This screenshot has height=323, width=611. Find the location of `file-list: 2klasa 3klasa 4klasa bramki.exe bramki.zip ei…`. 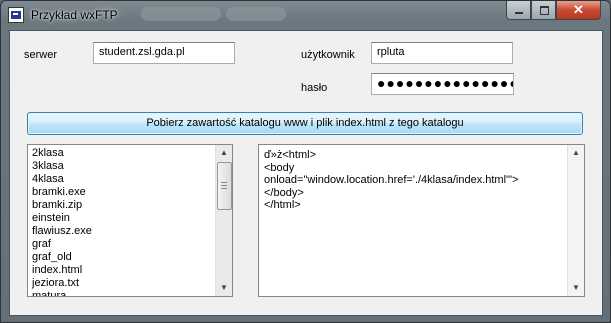

file-list: 2klasa 3klasa 4klasa bramki.exe bramki.zip ei… is located at coordinates (123, 221).